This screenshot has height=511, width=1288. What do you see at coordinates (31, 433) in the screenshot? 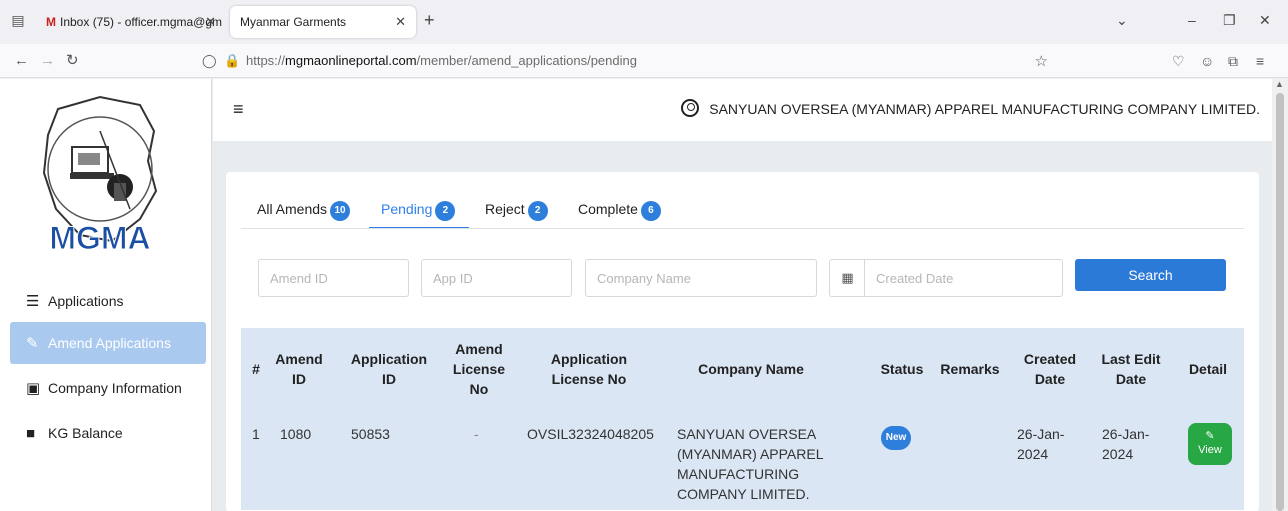
I see `user-box-icon: ■` at bounding box center [31, 433].